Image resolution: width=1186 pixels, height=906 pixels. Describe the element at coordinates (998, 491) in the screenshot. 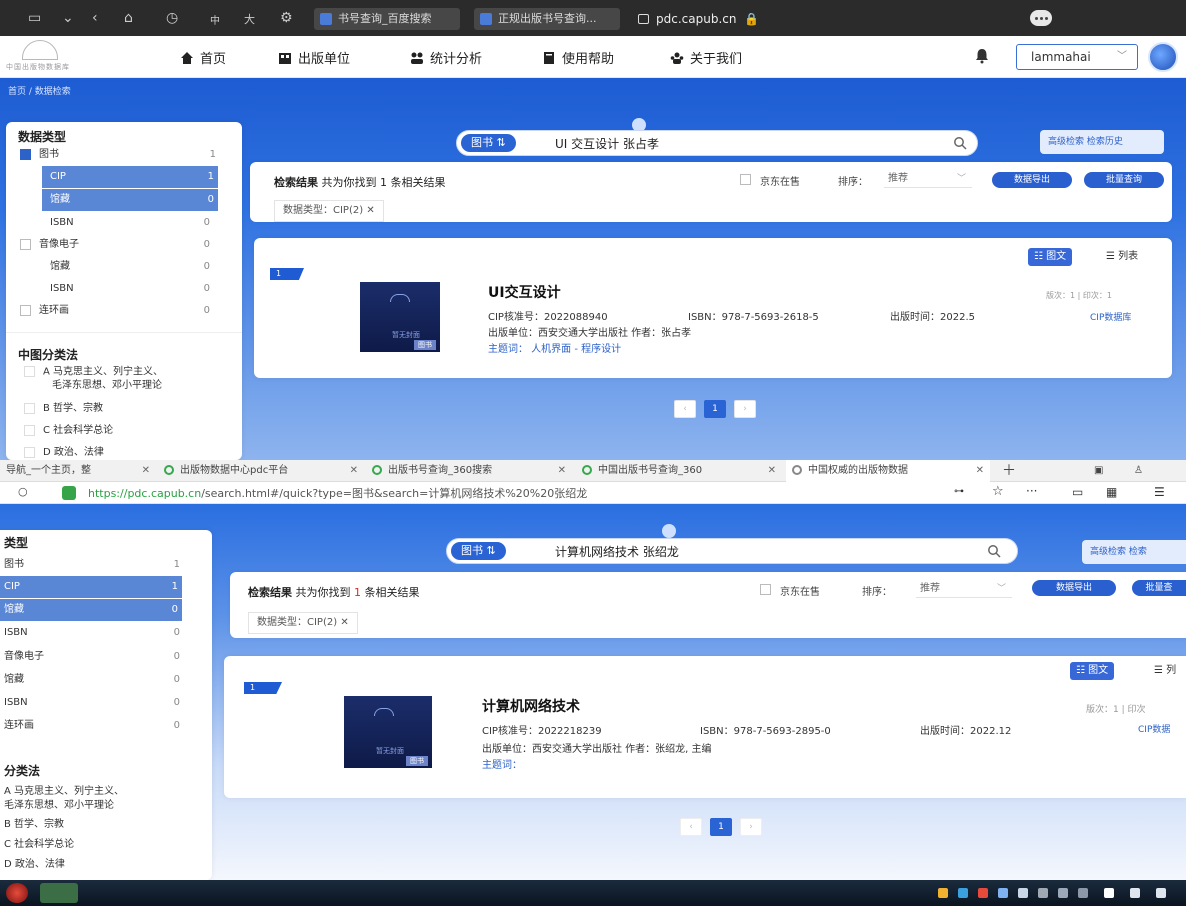

I see `star-icon: ☆` at that location.